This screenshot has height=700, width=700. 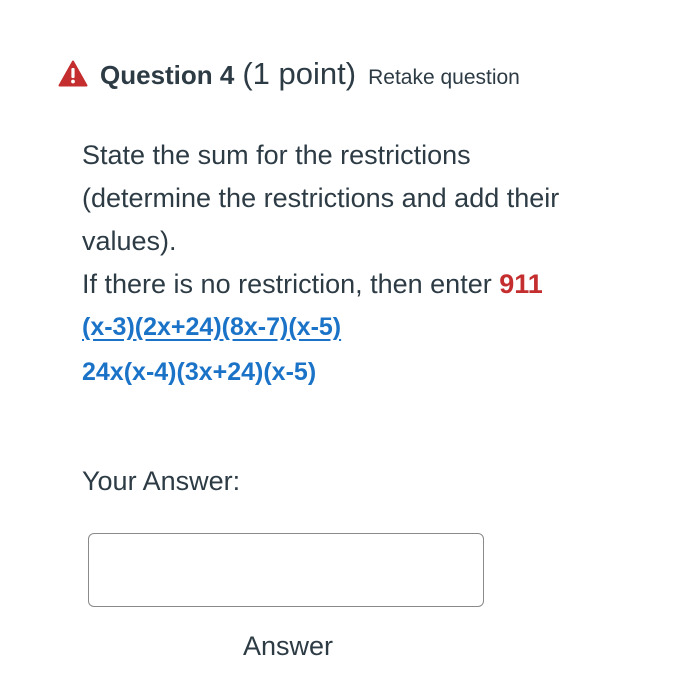 What do you see at coordinates (286, 570) in the screenshot?
I see `answer-input` at bounding box center [286, 570].